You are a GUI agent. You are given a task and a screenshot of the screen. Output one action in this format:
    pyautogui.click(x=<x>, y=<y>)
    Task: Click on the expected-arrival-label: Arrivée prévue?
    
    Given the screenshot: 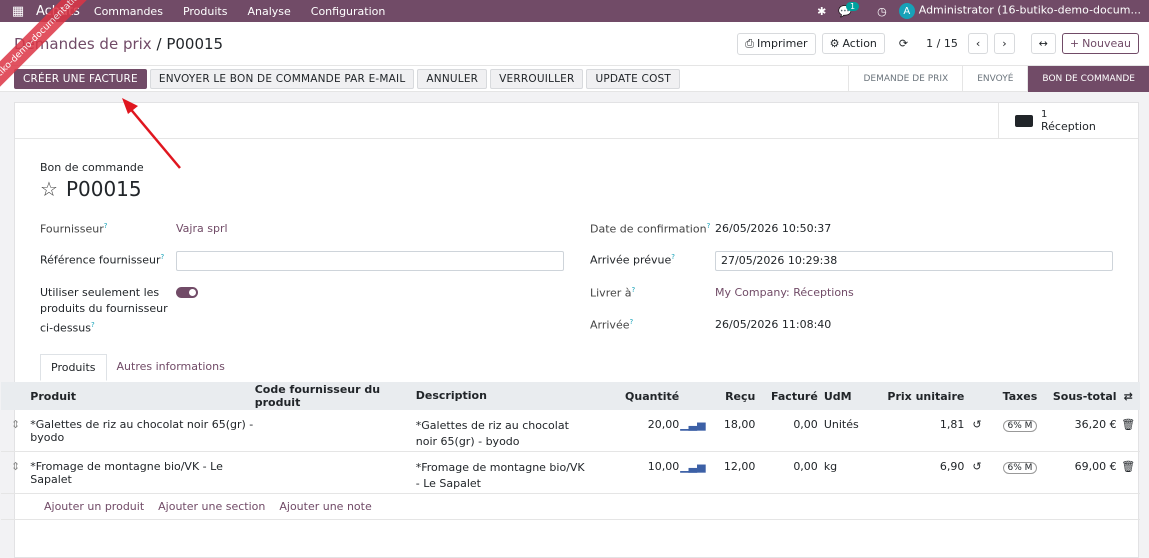 What is the action you would take?
    pyautogui.click(x=632, y=260)
    